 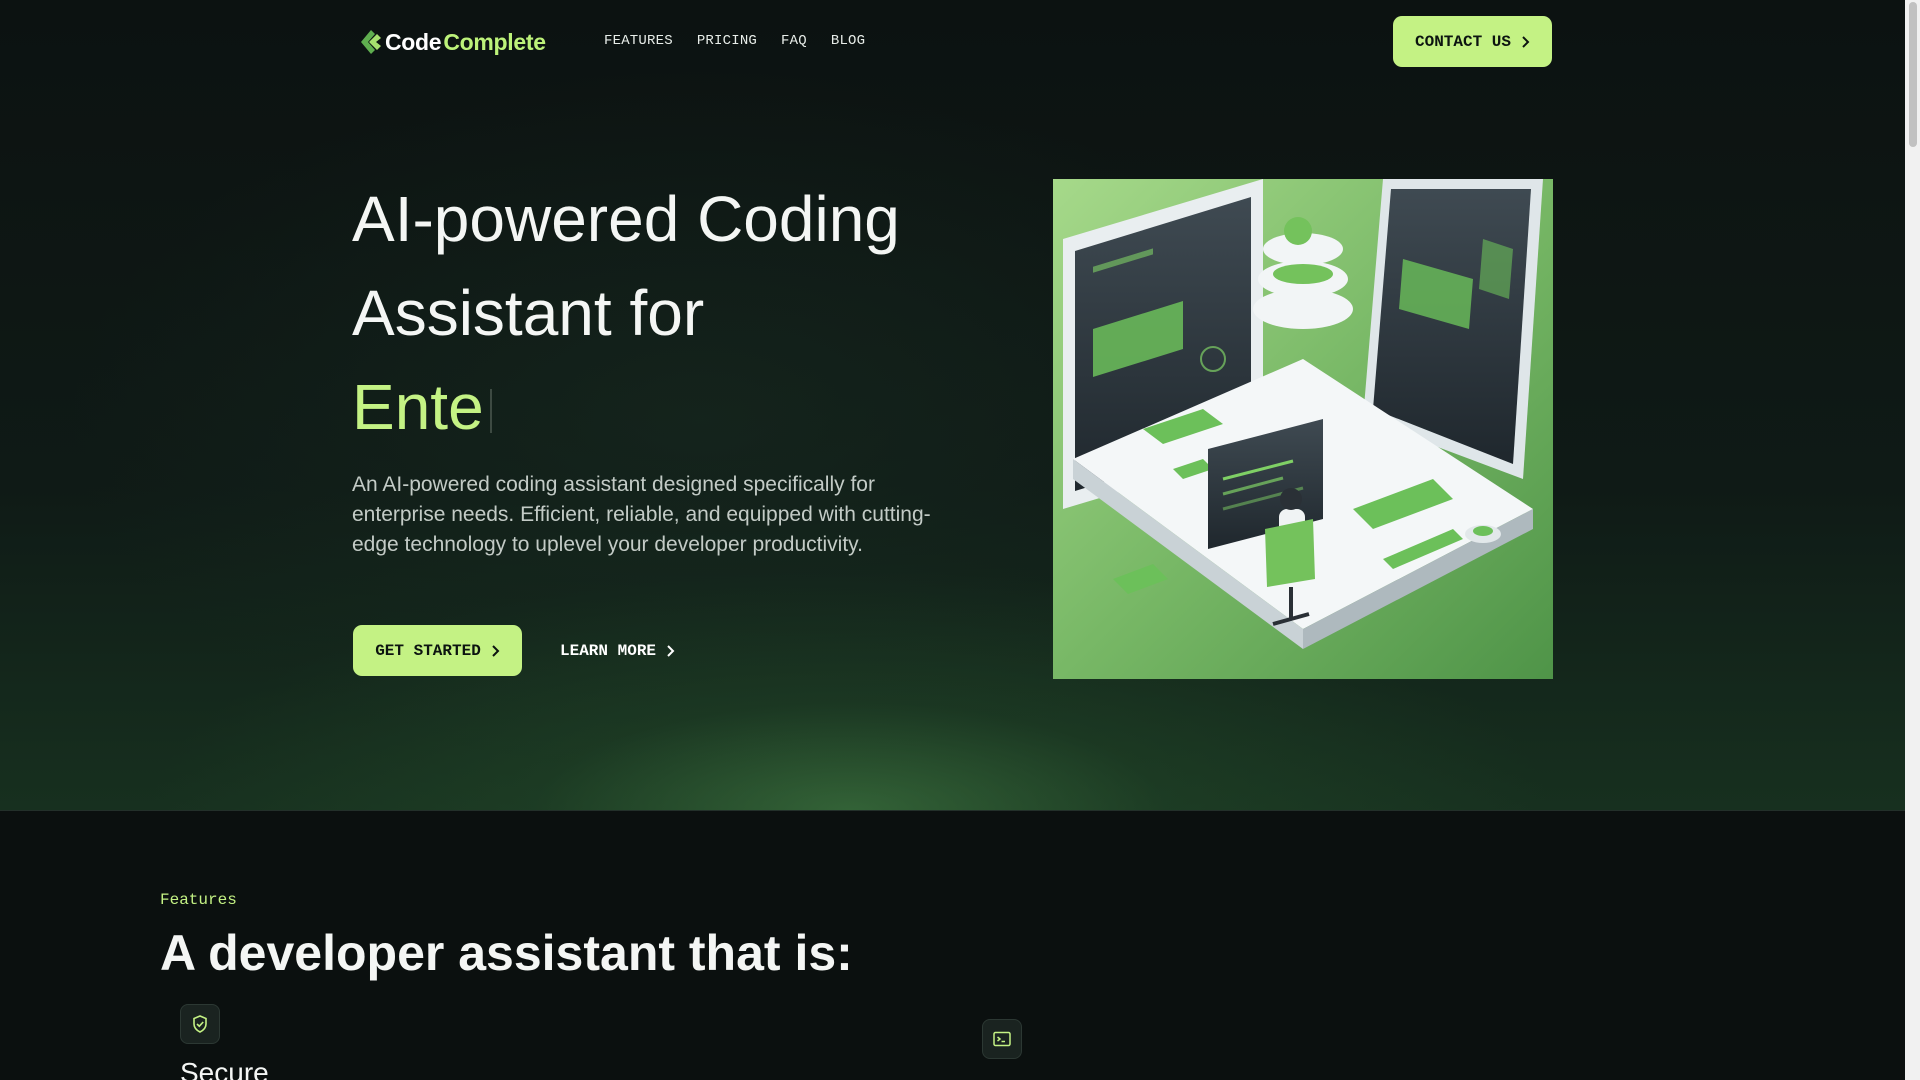 I want to click on contact-us-button: CONTACT US, so click(x=1472, y=41).